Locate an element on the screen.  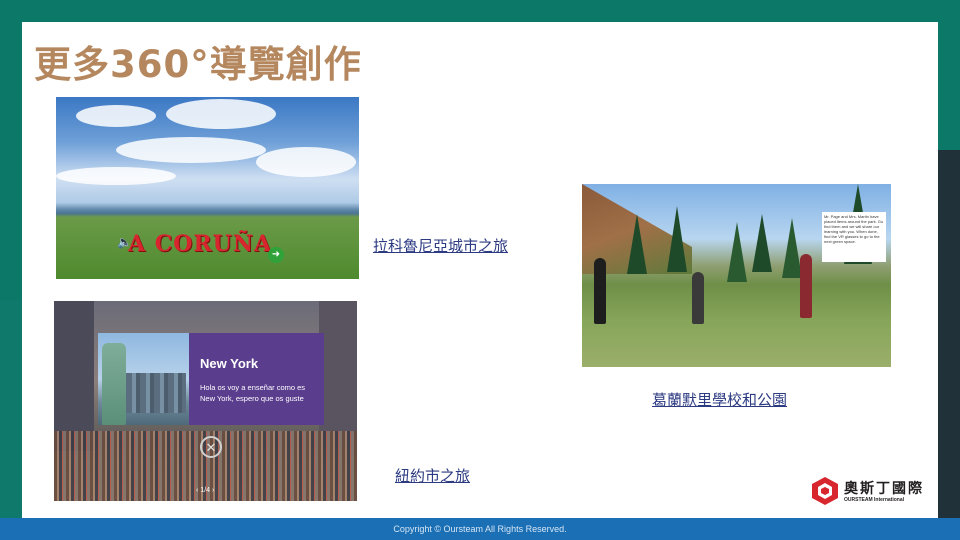
pager-count: 1/4 is located at coordinates (205, 490).